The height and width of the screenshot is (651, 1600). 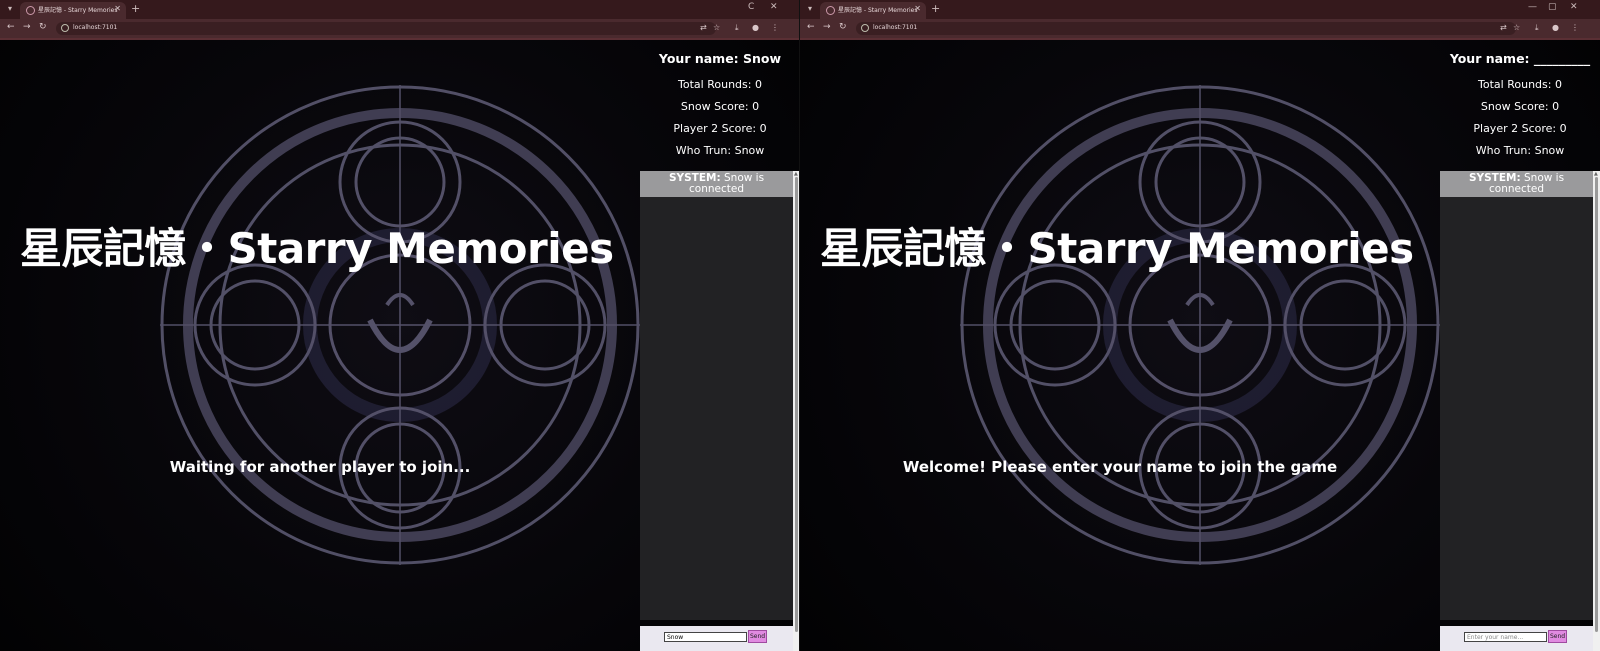 What do you see at coordinates (1532, 7) in the screenshot?
I see `minimize-icon: —` at bounding box center [1532, 7].